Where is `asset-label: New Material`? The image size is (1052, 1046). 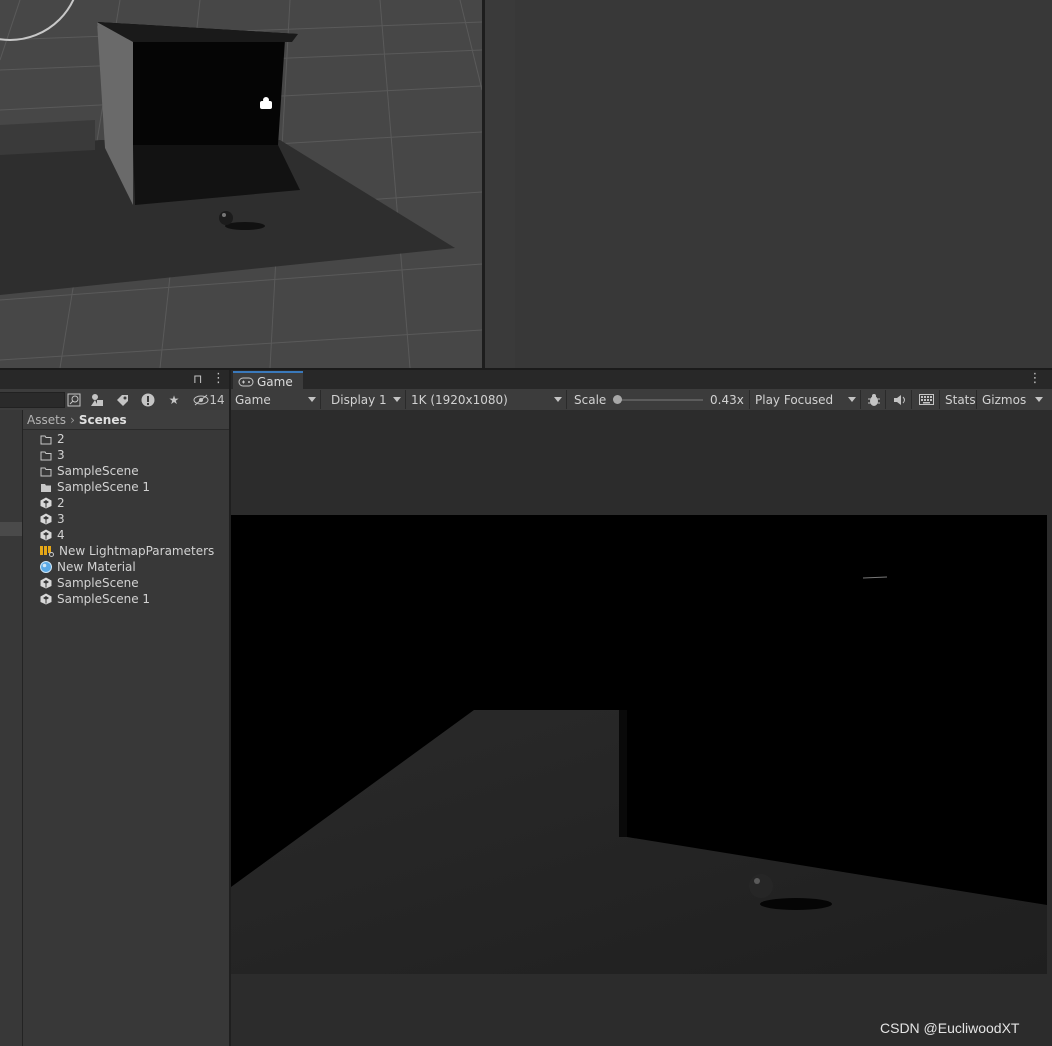
asset-label: New Material is located at coordinates (96, 567).